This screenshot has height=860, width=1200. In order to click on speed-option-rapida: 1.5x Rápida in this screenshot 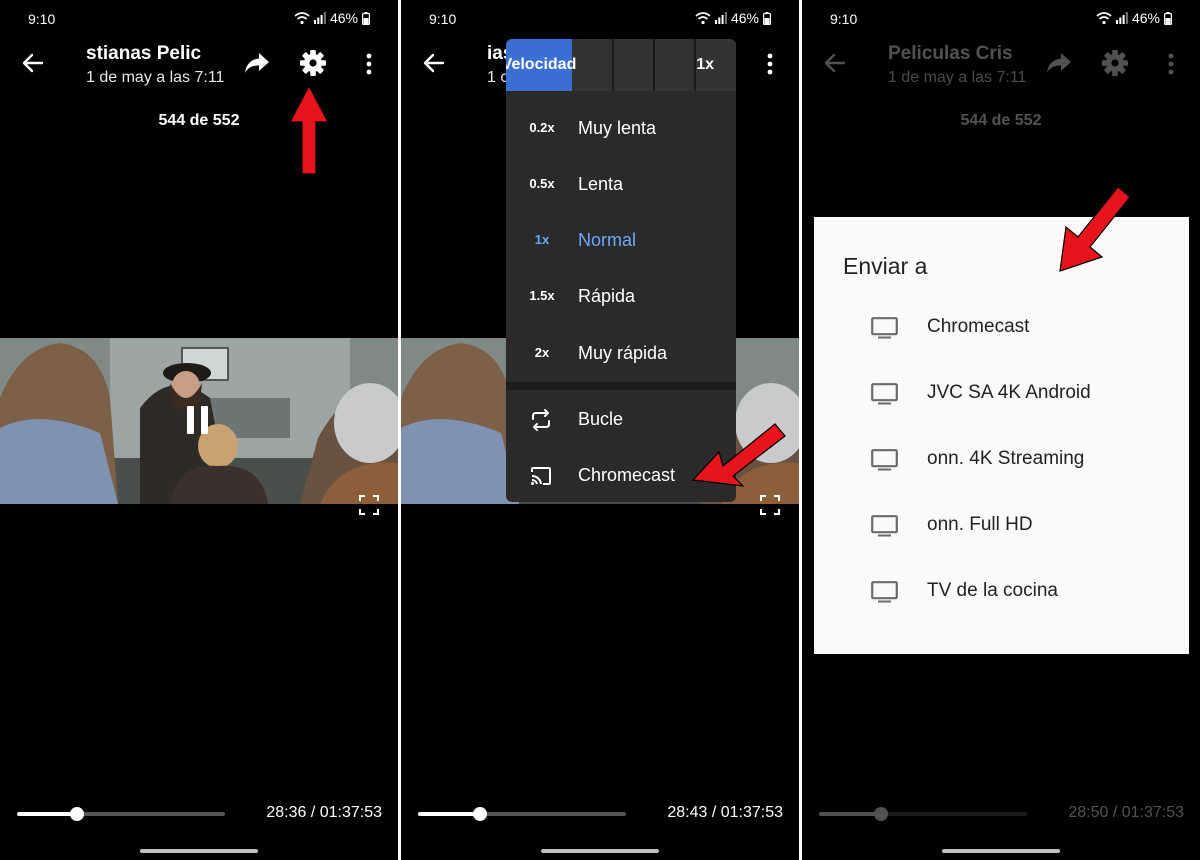, I will do `click(621, 297)`.